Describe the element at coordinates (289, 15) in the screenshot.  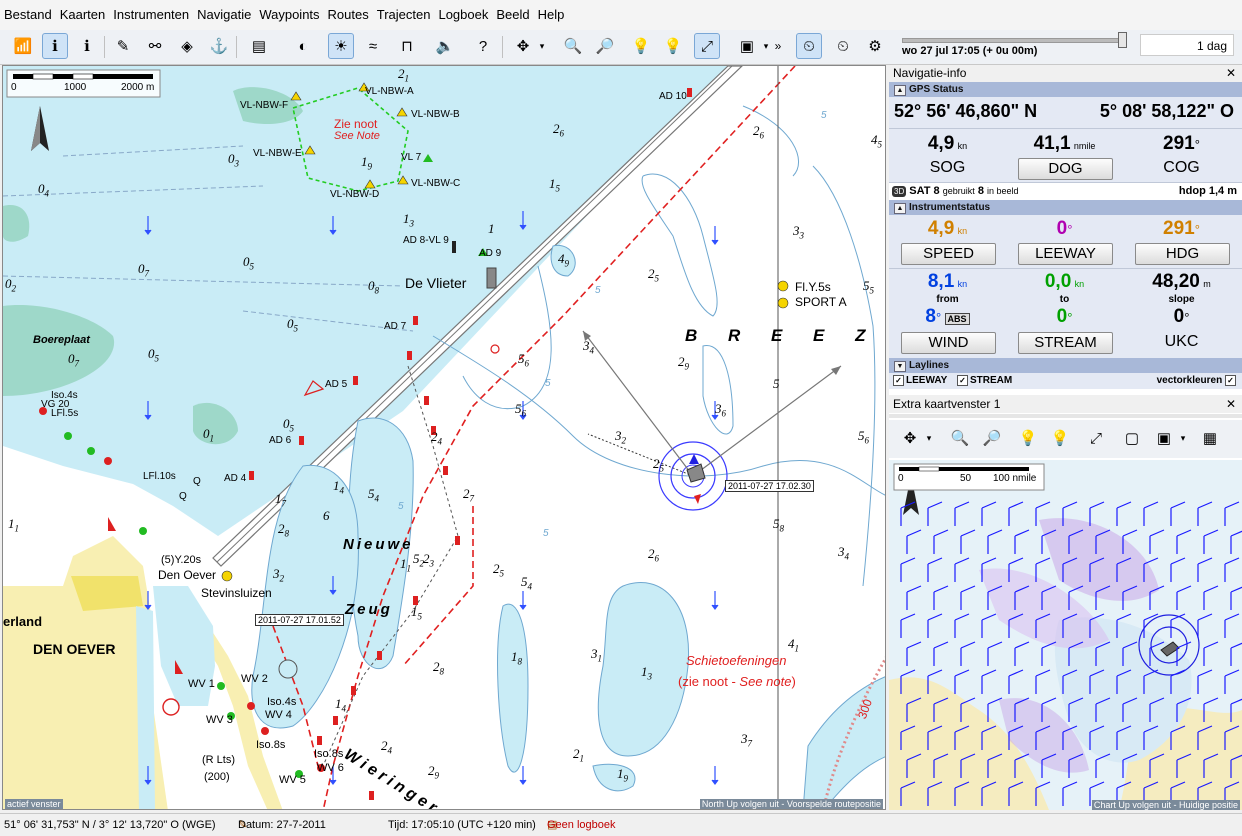
I see `menu-waypoints: Waypoints` at that location.